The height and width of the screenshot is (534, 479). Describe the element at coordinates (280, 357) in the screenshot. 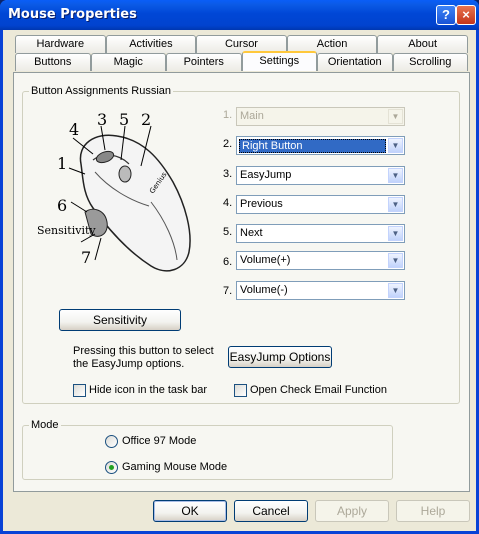

I see `easyjump-options-button: EasyJump Options` at that location.